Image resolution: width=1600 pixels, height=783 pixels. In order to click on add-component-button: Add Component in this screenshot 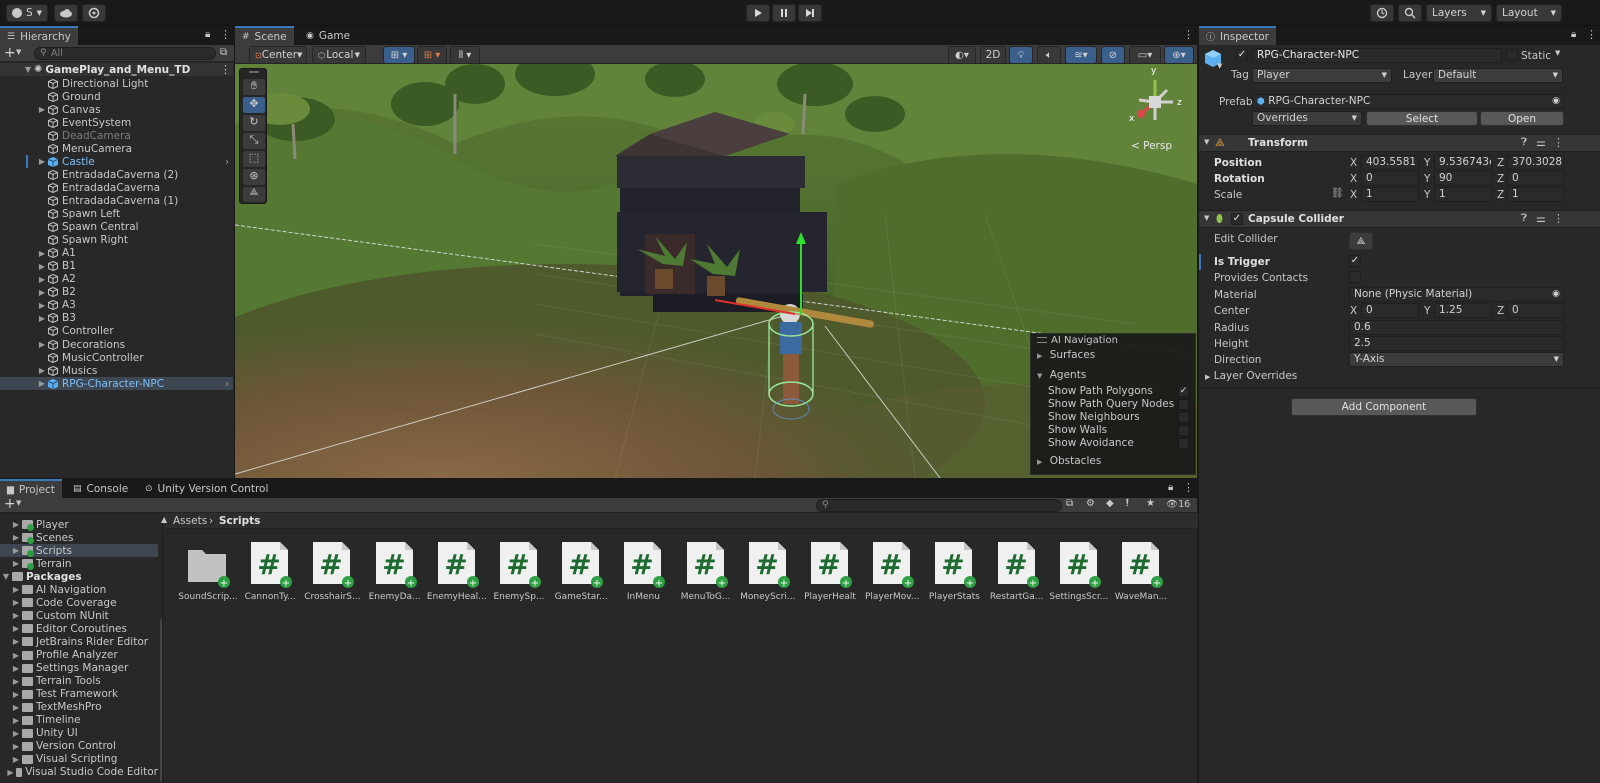, I will do `click(1384, 407)`.